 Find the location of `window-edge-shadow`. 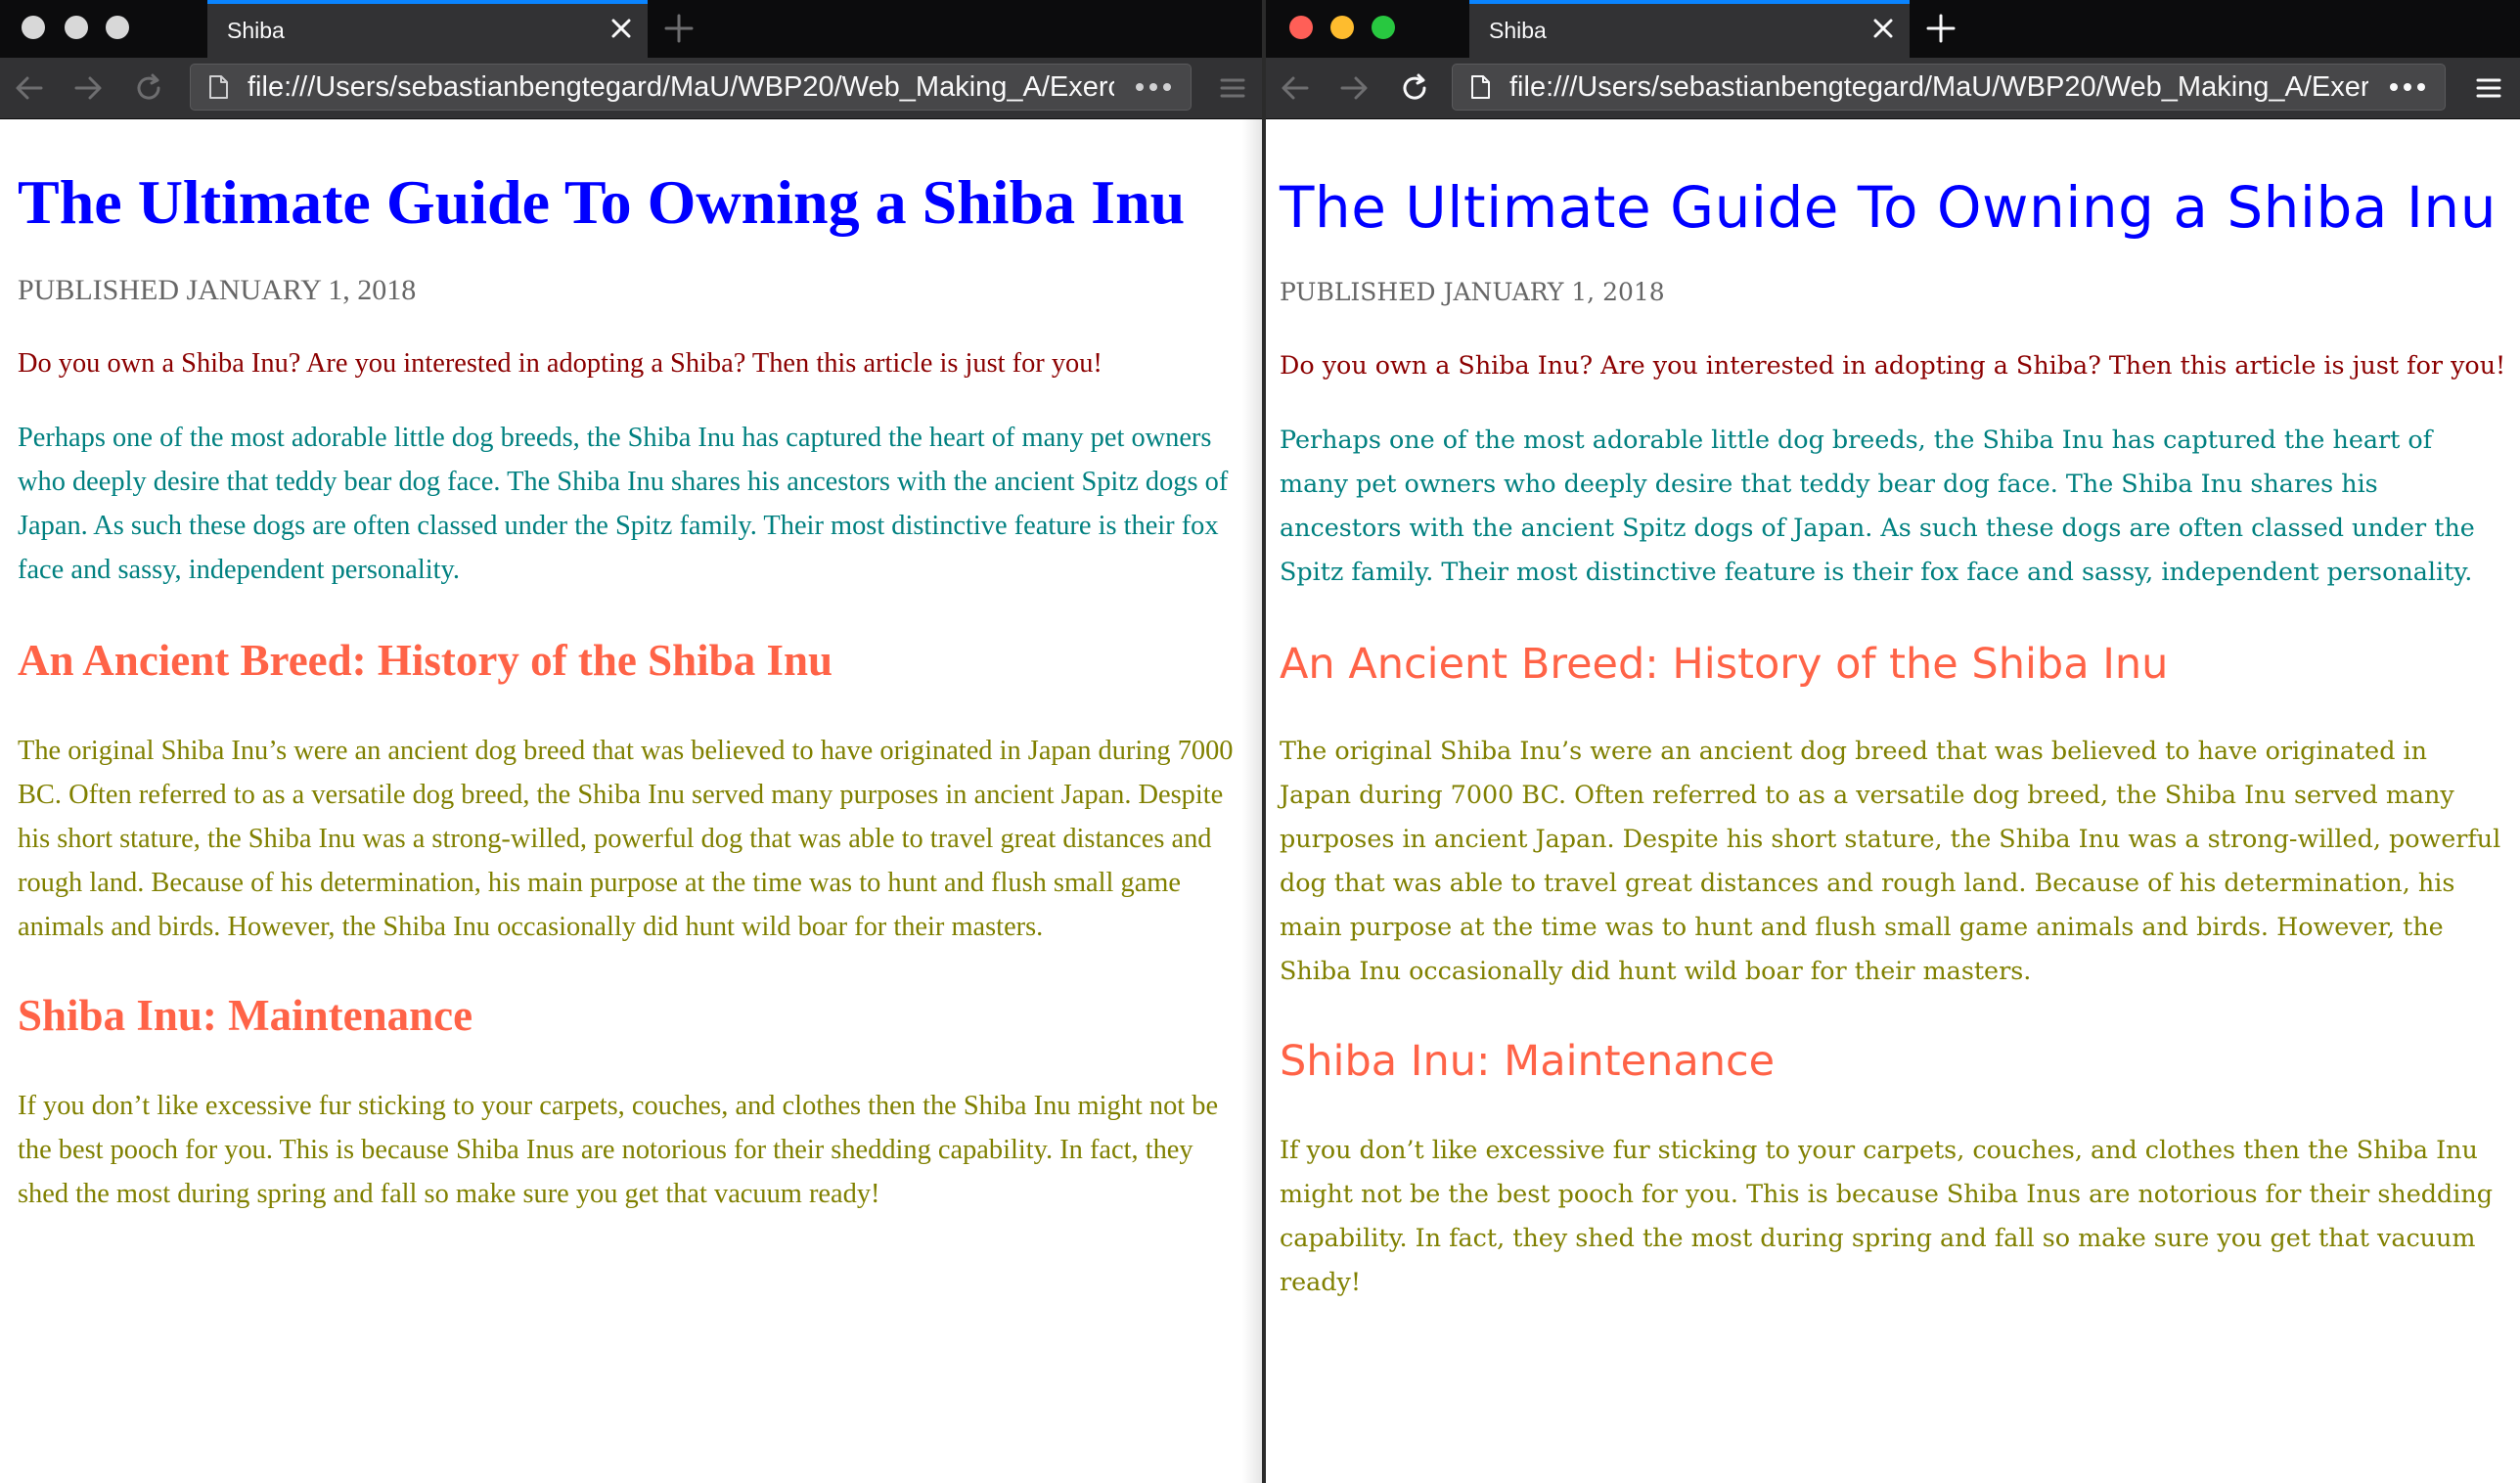

window-edge-shadow is located at coordinates (1252, 801).